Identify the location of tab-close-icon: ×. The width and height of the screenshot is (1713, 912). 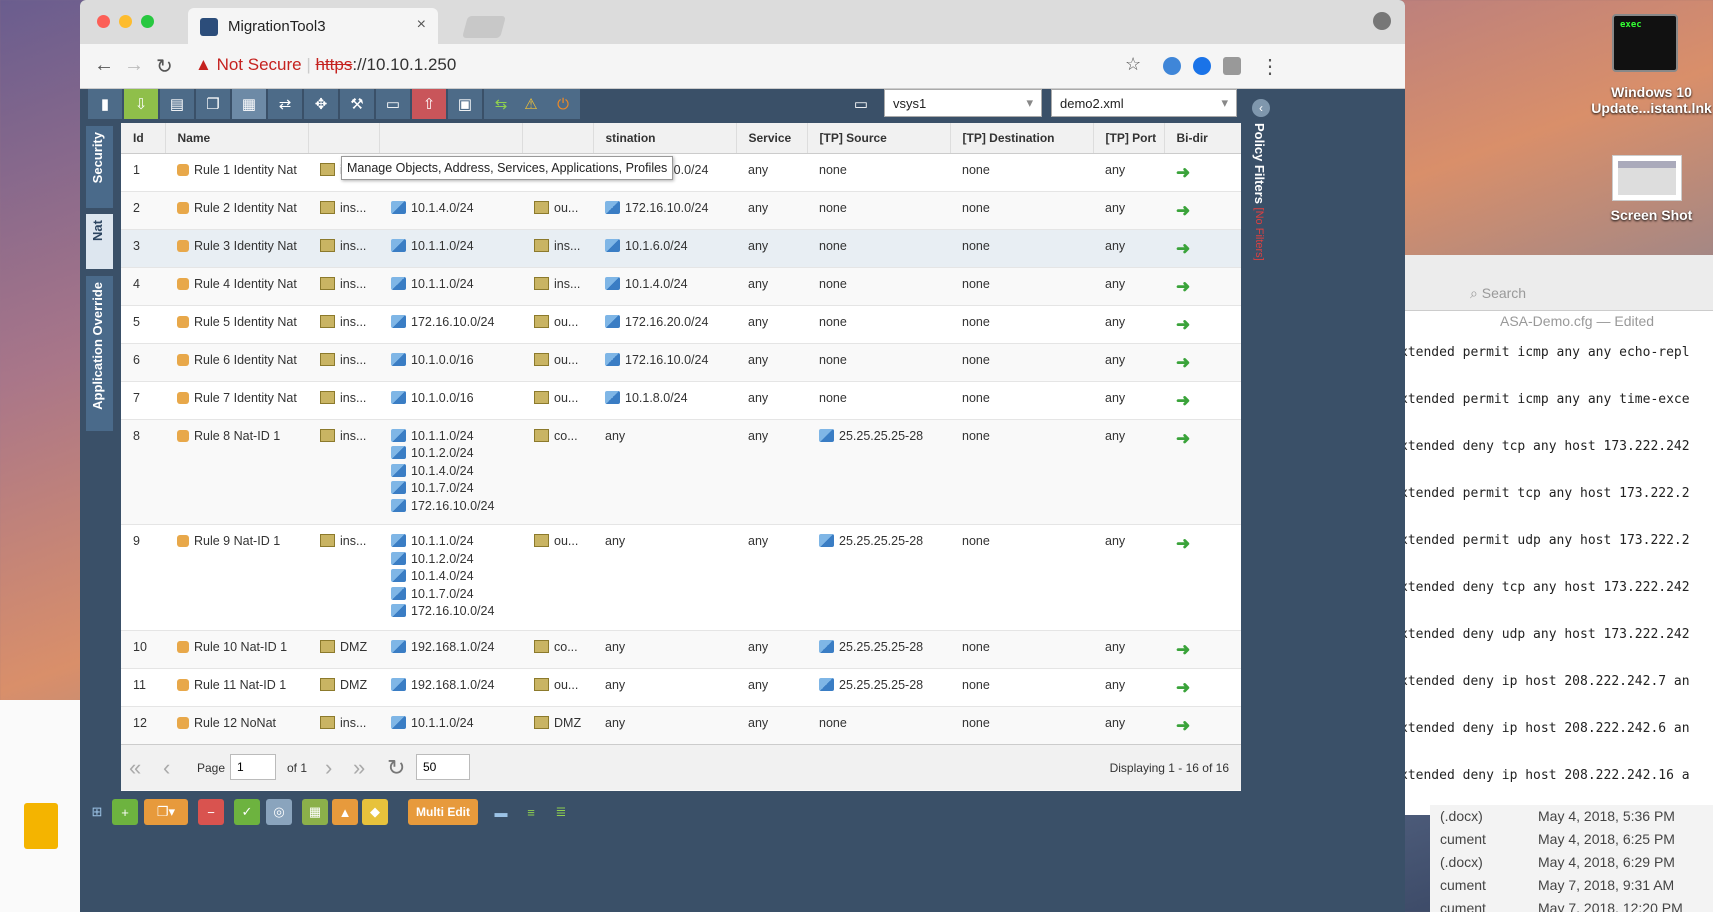
(421, 25).